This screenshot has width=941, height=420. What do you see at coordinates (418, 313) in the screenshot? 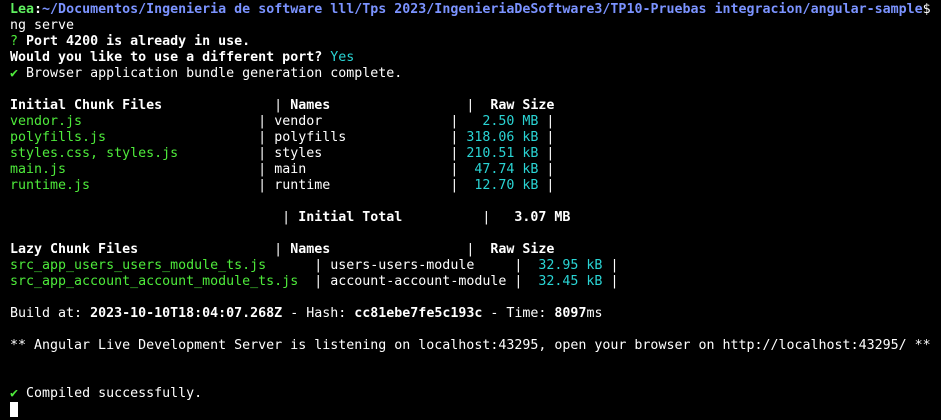
I see `build-hash: cc81ebe7fe5c193c` at bounding box center [418, 313].